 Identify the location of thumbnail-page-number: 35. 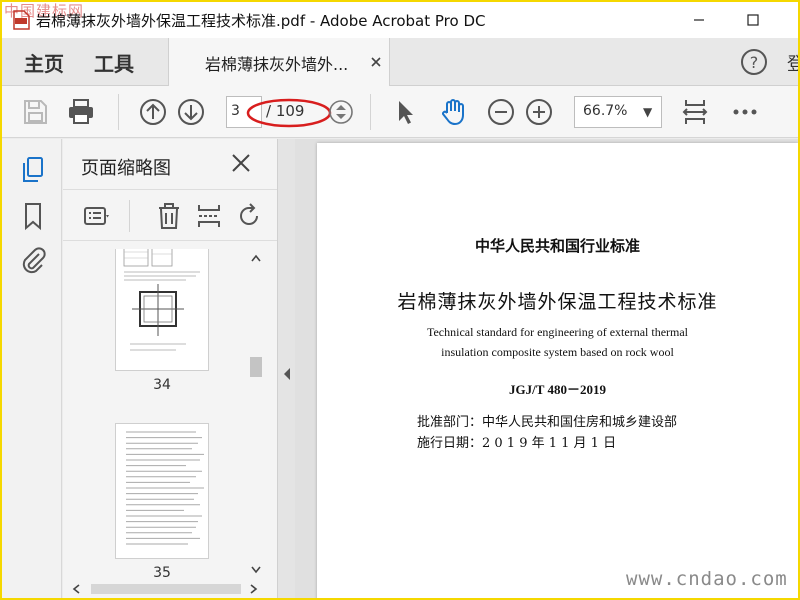
(162, 572).